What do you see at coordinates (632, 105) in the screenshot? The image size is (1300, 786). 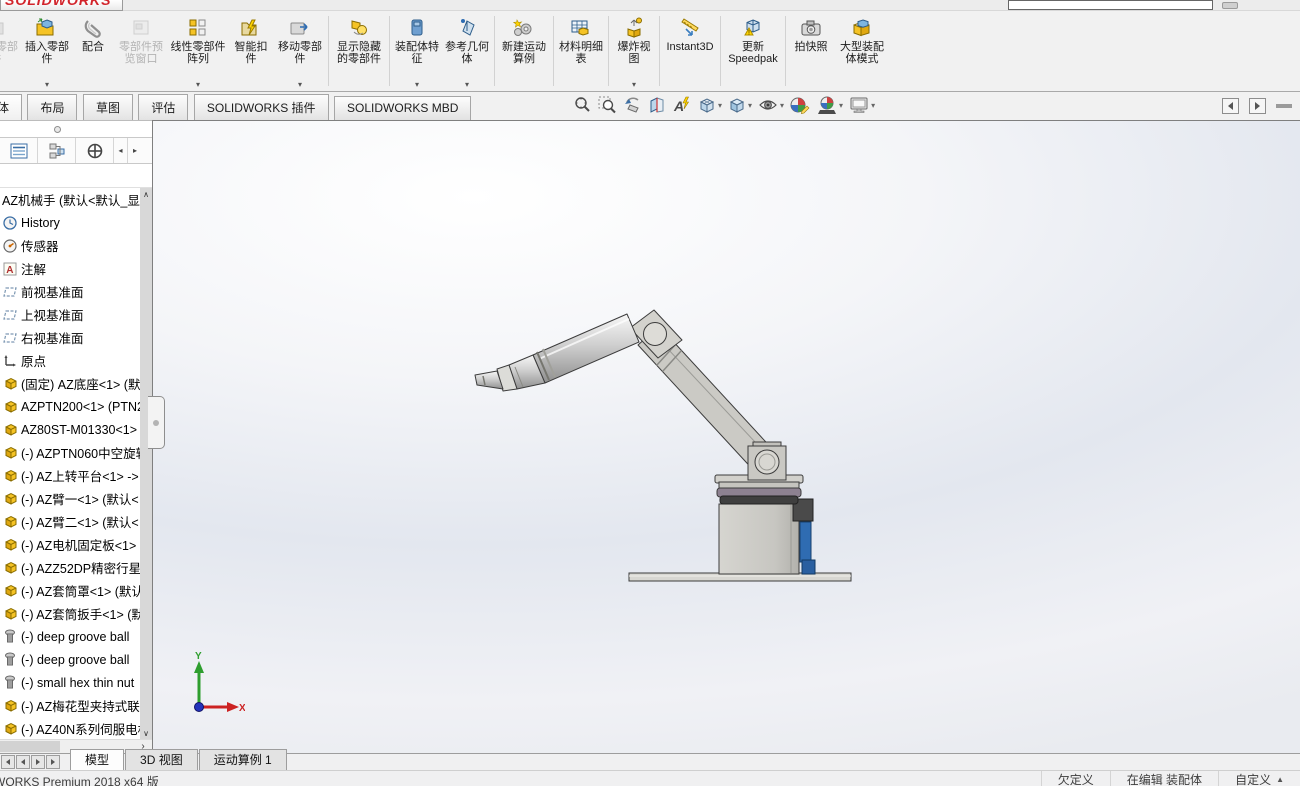 I see `previous-view-button` at bounding box center [632, 105].